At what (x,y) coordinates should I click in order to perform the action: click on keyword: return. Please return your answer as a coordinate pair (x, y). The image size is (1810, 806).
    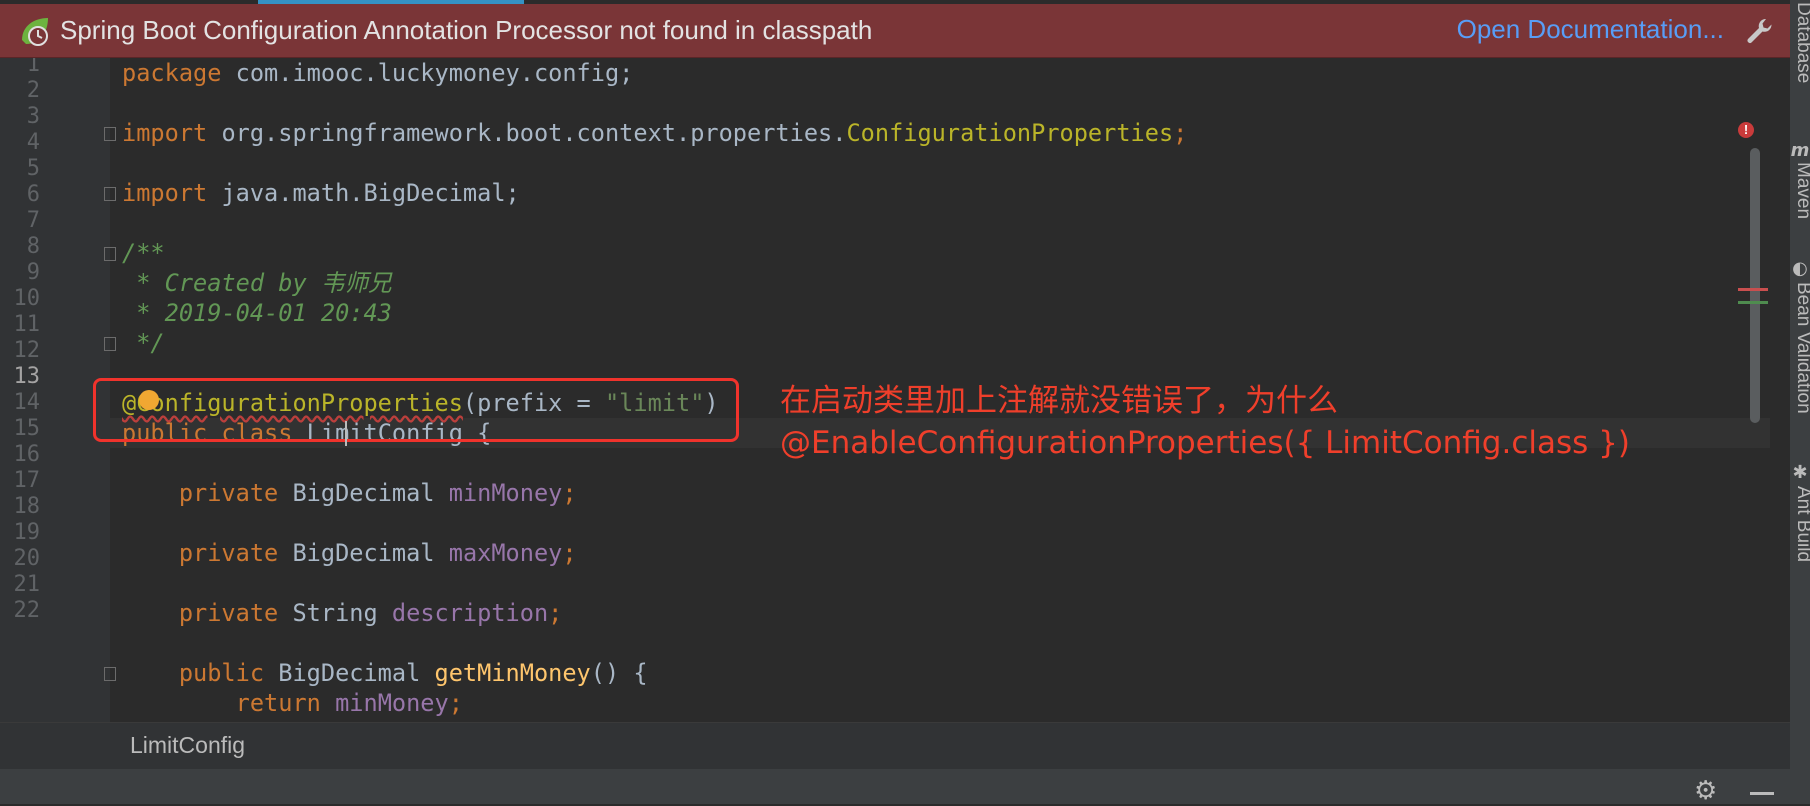
    Looking at the image, I should click on (221, 703).